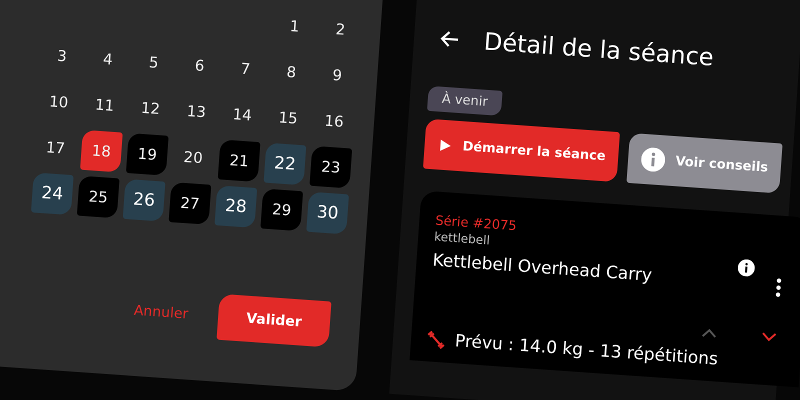 The image size is (800, 400). I want to click on exercise-name: Kettlebell Overhead Carry, so click(543, 269).